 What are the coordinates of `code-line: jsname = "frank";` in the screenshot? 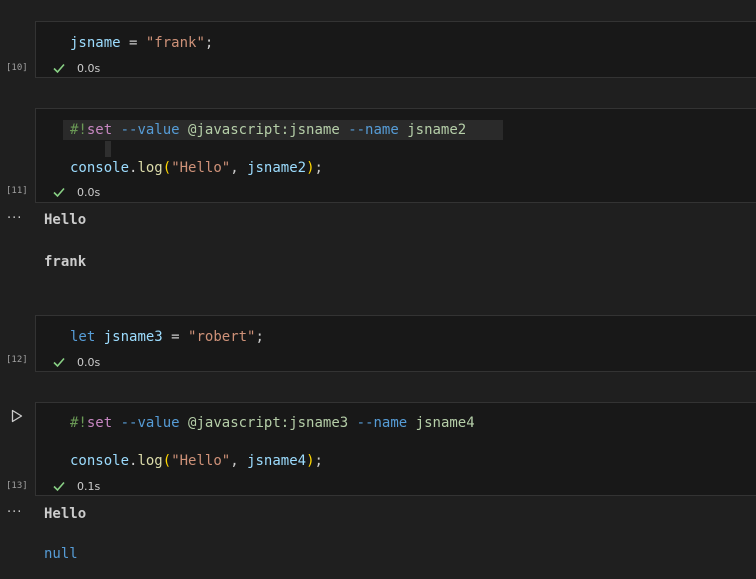 It's located at (141, 43).